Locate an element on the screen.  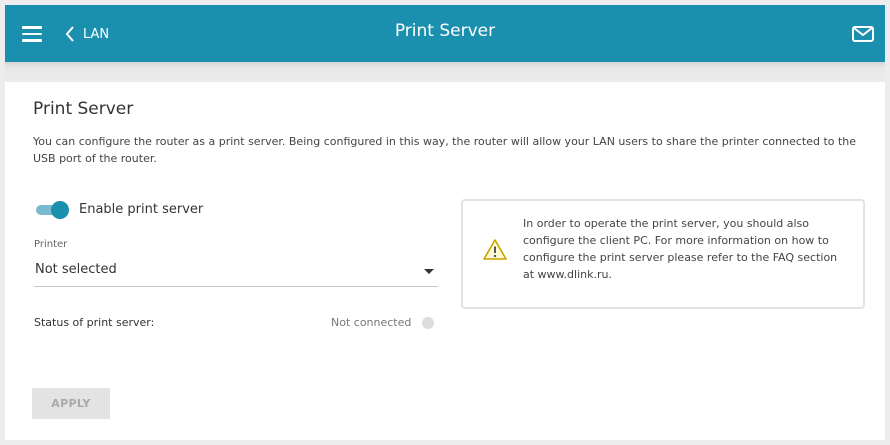
enable-print-server-label: Enable print server is located at coordinates (141, 209).